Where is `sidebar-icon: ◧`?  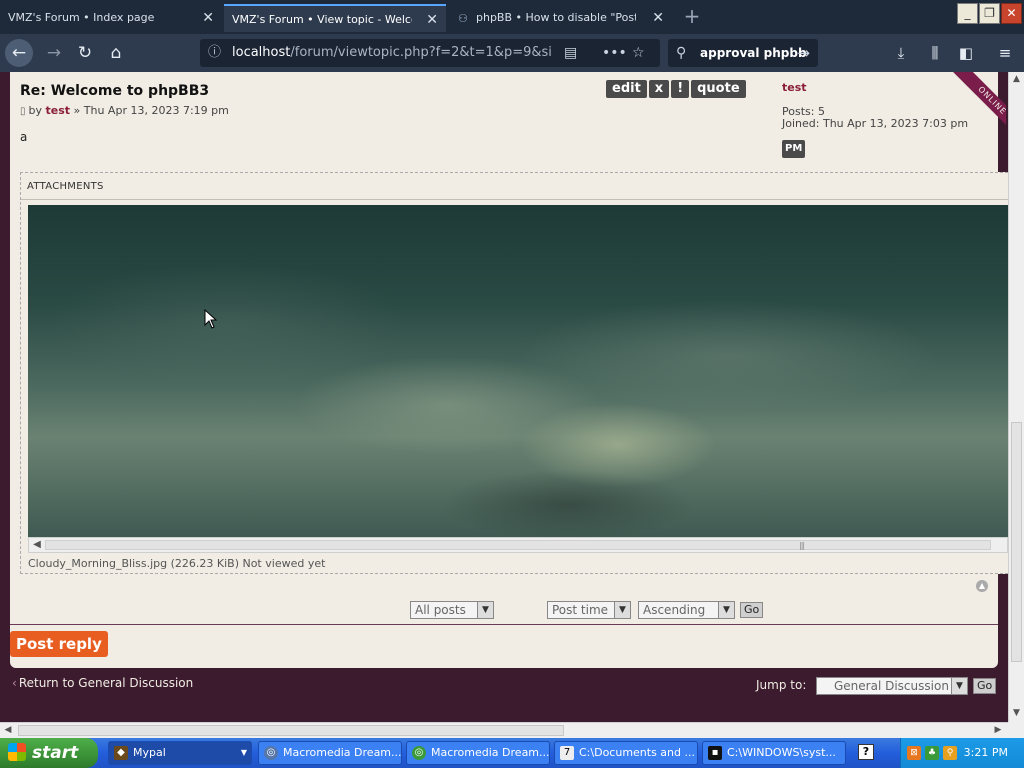
sidebar-icon: ◧ is located at coordinates (966, 53).